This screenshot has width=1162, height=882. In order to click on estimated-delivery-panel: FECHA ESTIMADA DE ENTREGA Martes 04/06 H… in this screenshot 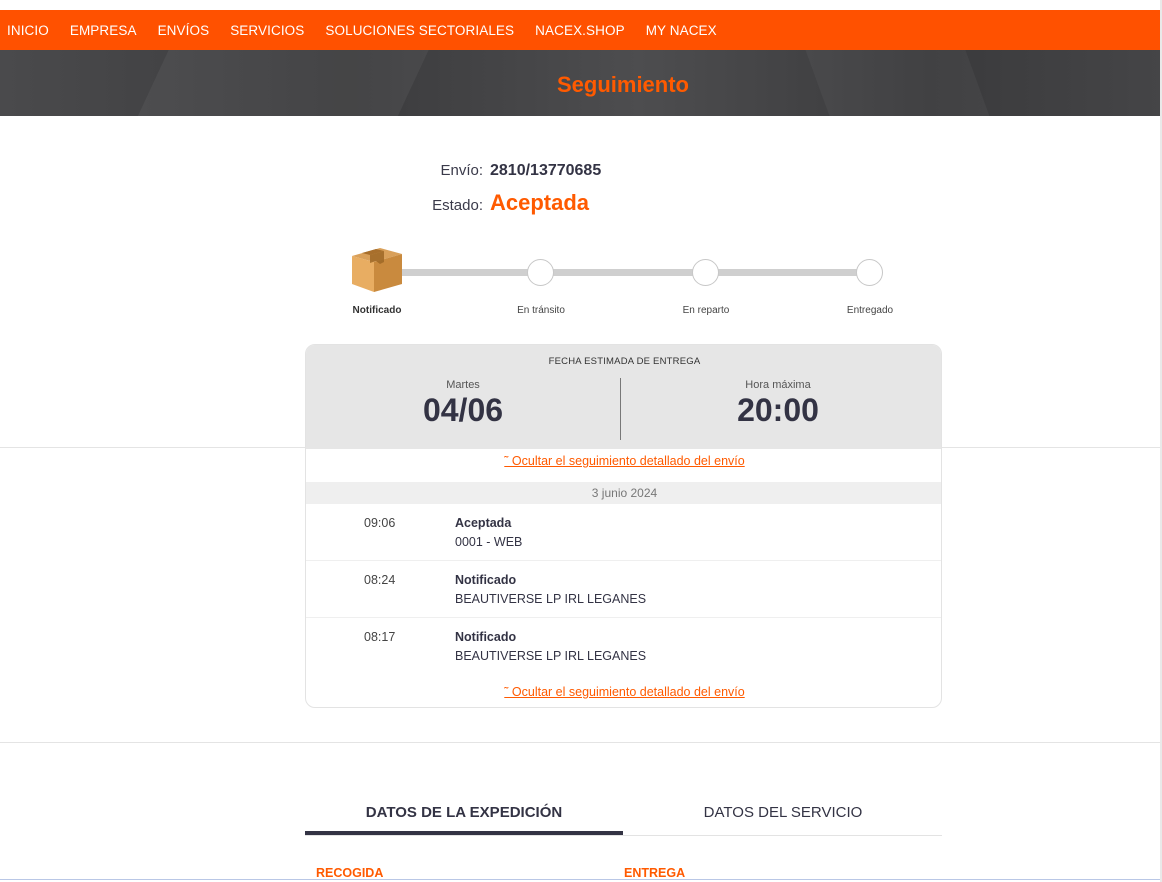, I will do `click(623, 397)`.